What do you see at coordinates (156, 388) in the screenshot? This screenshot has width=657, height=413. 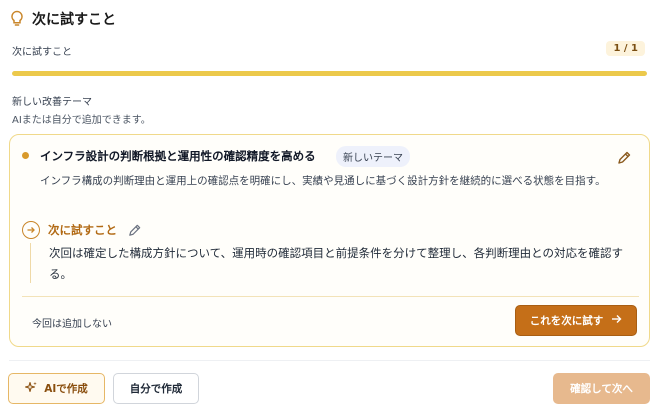 I see `create-manually-button: 自分で作成` at bounding box center [156, 388].